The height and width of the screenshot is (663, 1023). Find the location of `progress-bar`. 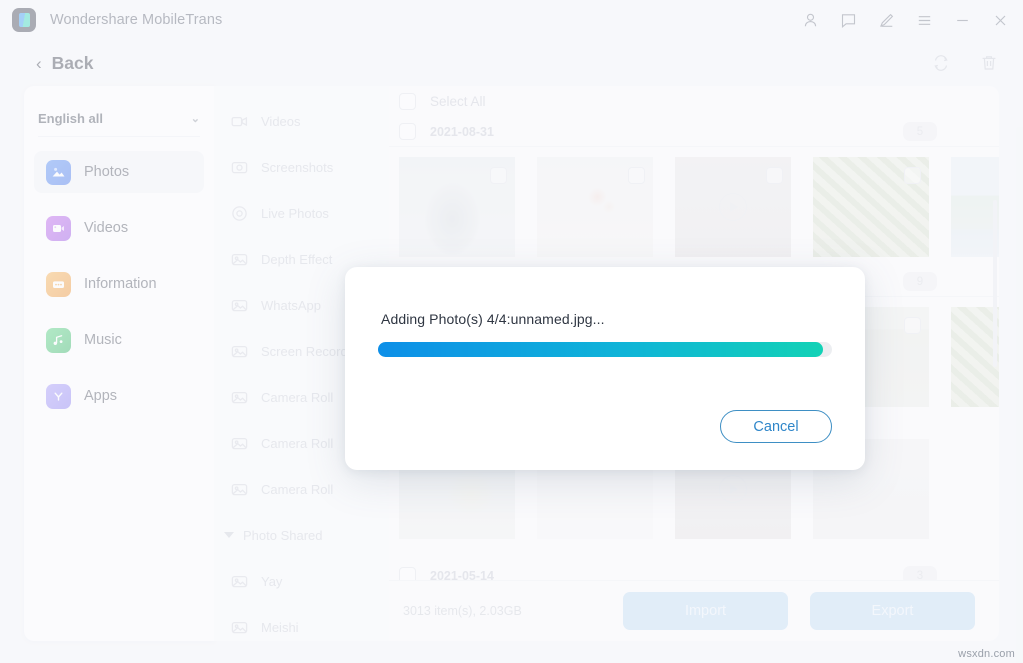

progress-bar is located at coordinates (605, 349).